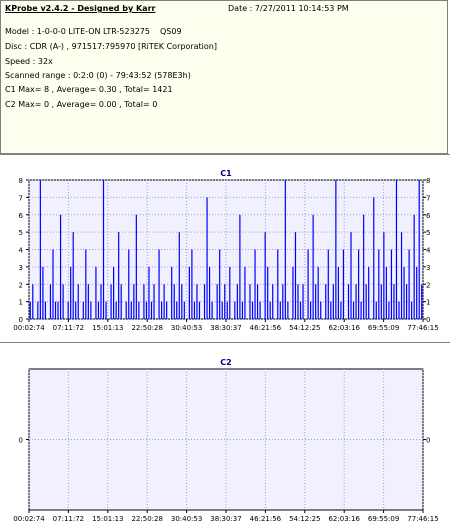 The height and width of the screenshot is (531, 450). I want to click on separator-top, so click(225, 154).